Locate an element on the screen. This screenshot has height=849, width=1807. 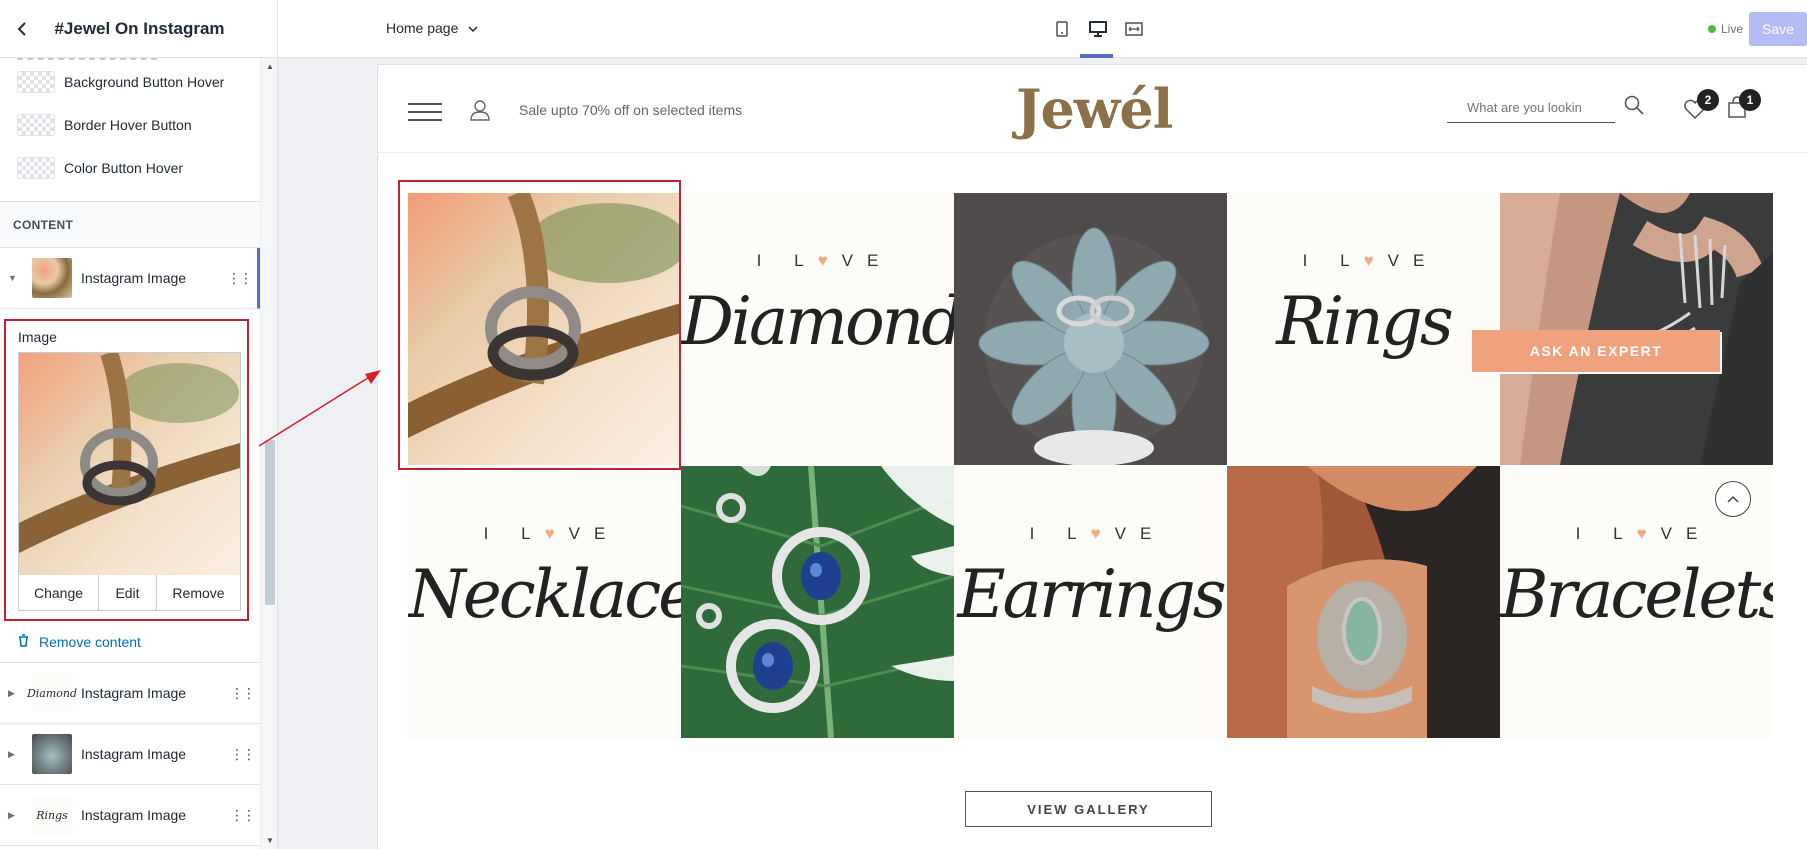
instagram-tile-rings-on-succulent is located at coordinates (1090, 329).